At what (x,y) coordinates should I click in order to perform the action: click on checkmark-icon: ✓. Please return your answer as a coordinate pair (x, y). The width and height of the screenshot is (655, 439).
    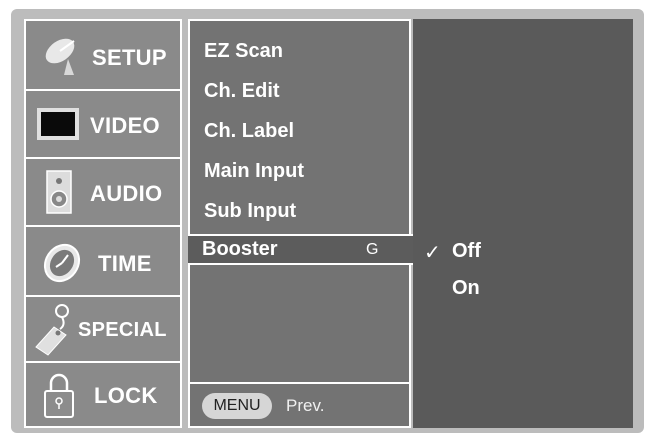
    Looking at the image, I should click on (432, 253).